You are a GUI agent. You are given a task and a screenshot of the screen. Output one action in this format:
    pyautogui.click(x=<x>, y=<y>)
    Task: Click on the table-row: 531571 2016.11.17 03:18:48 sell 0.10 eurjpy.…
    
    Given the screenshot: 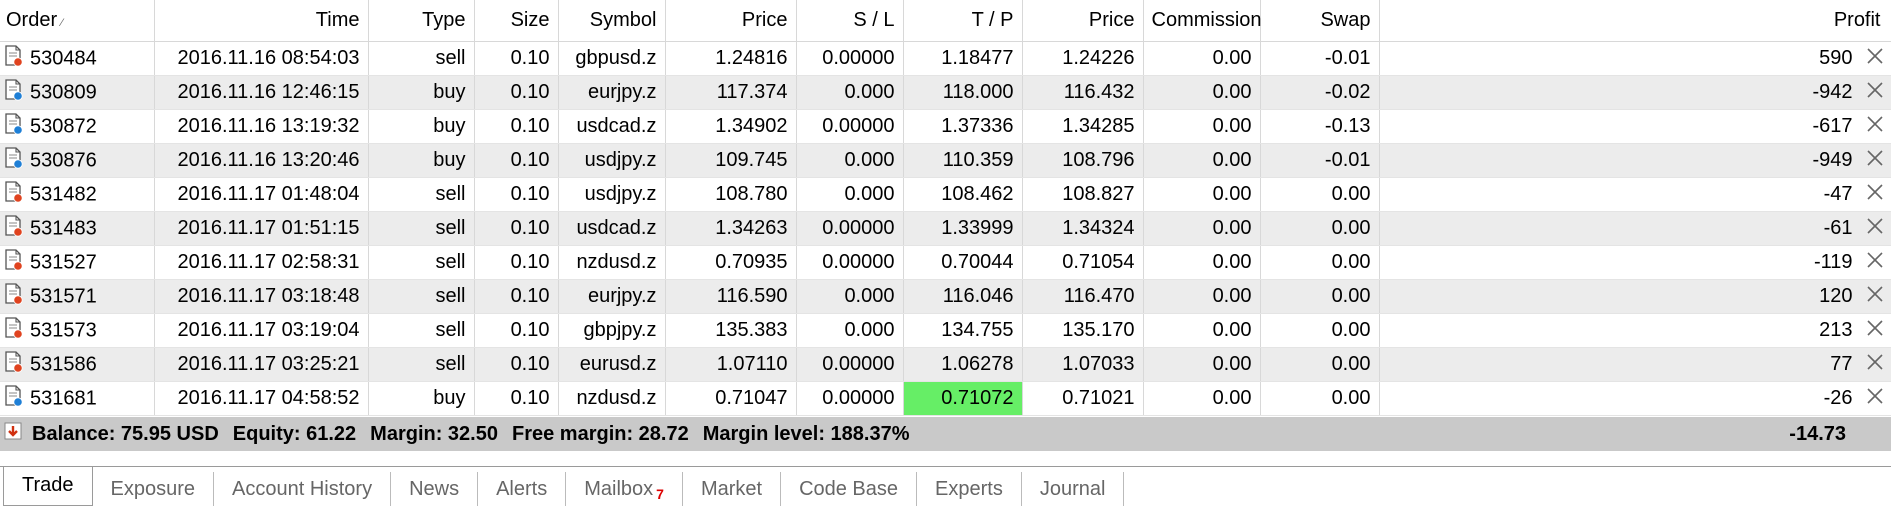 What is the action you would take?
    pyautogui.click(x=945, y=296)
    